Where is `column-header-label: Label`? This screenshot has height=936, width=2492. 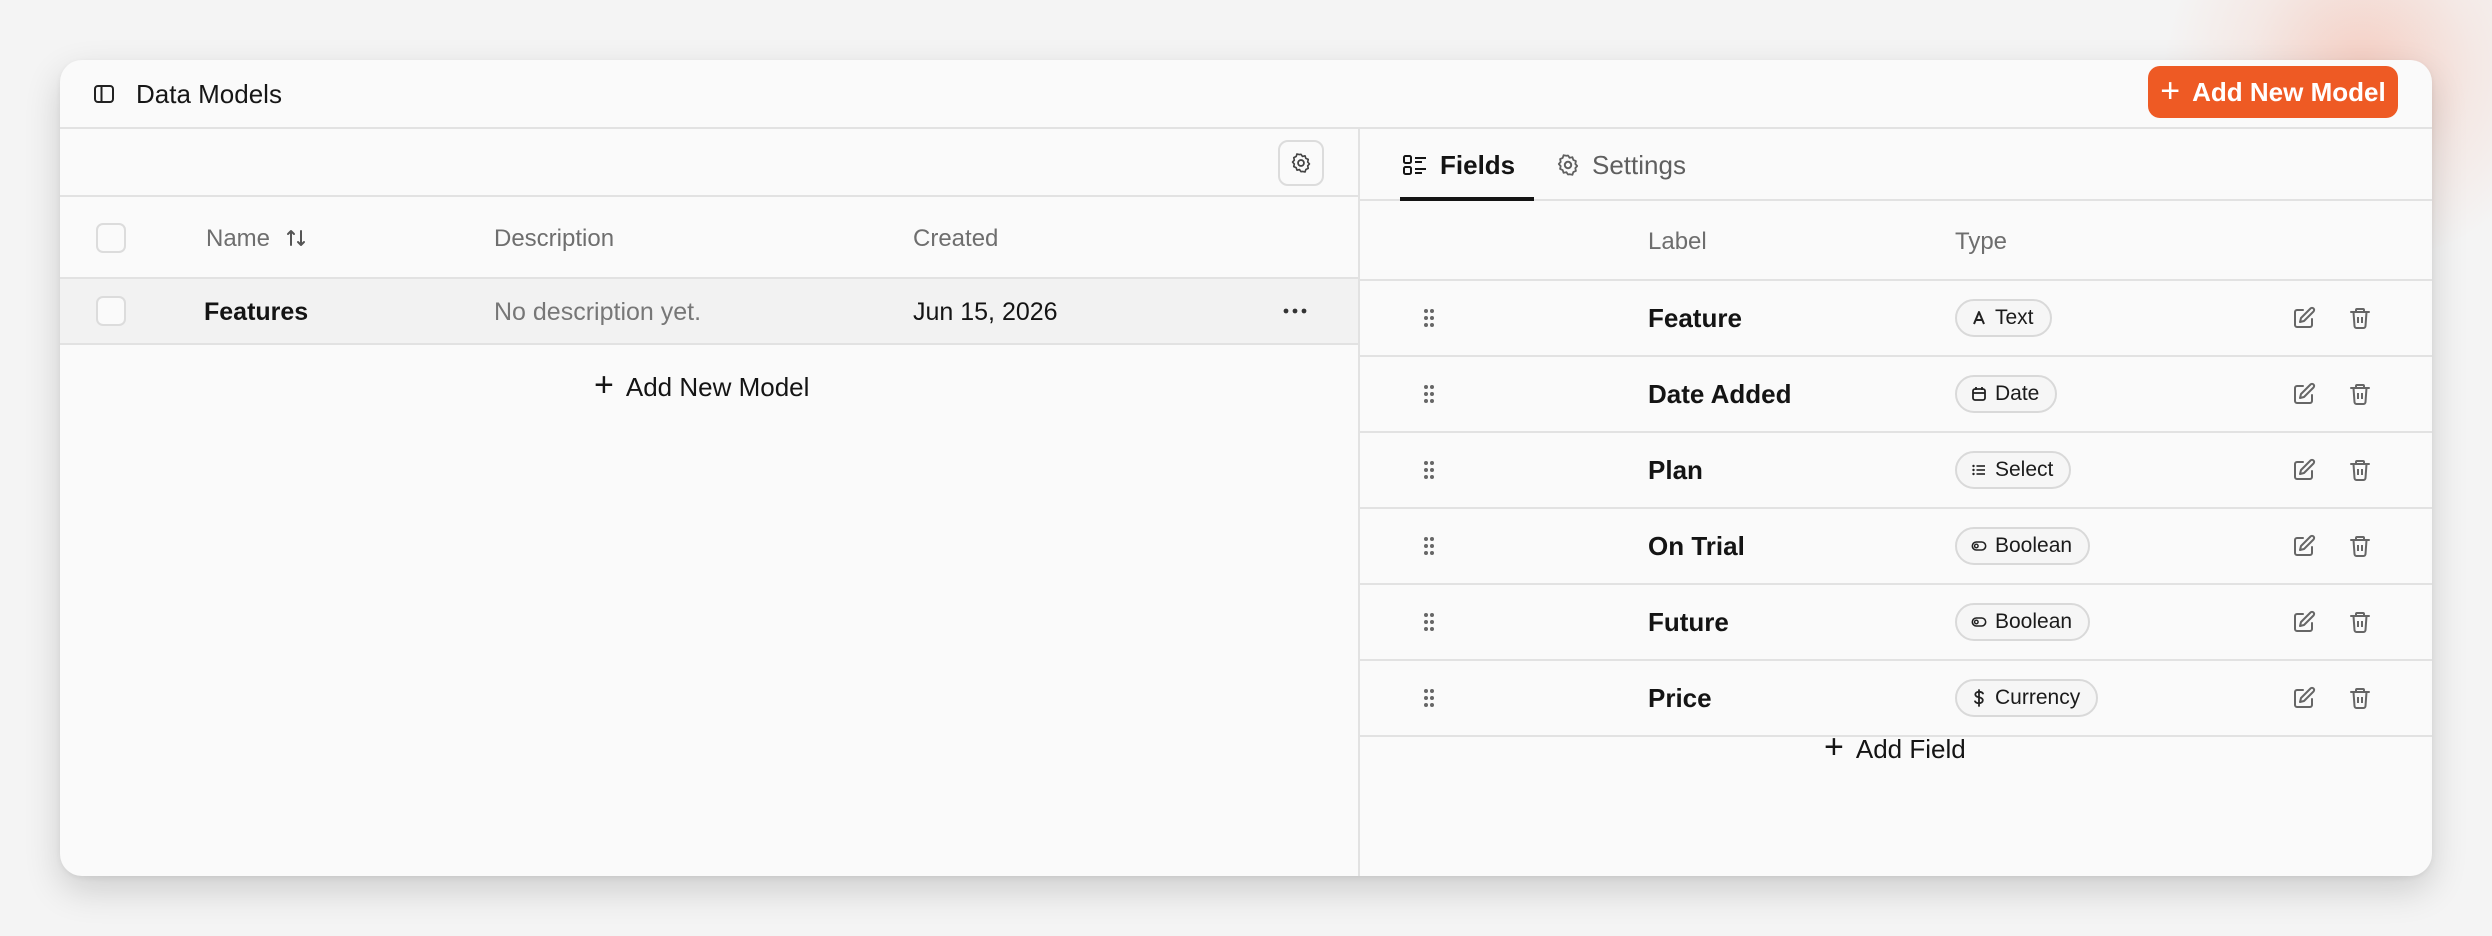
column-header-label: Label is located at coordinates (1677, 241).